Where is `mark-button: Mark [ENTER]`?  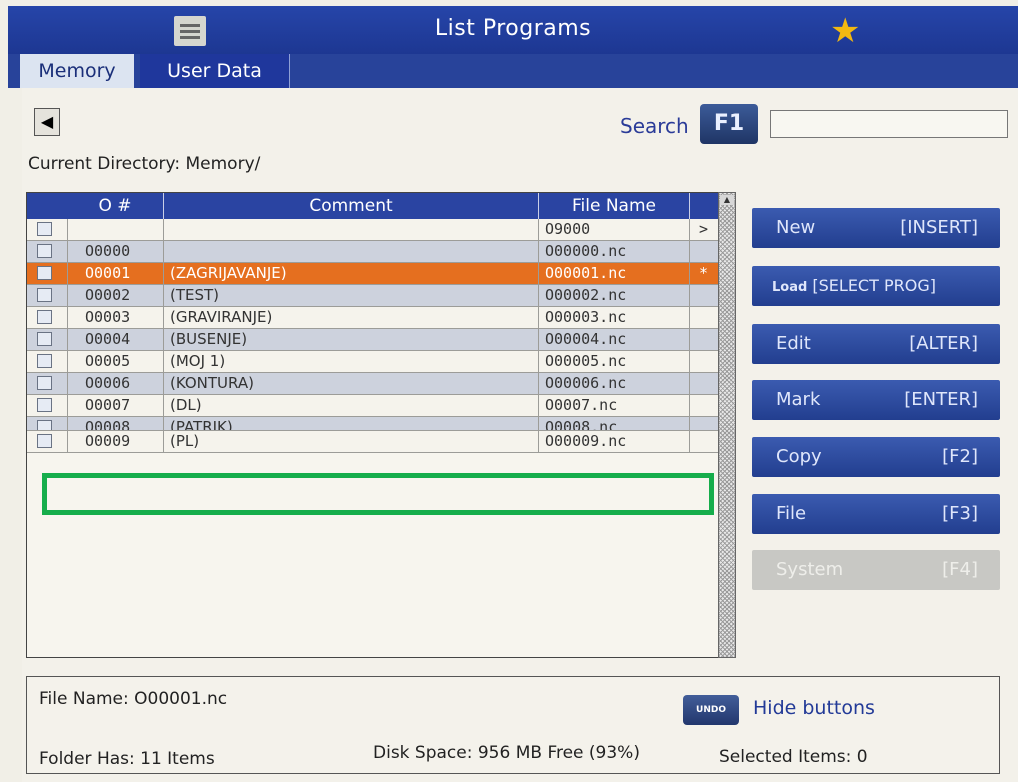 mark-button: Mark [ENTER] is located at coordinates (876, 400).